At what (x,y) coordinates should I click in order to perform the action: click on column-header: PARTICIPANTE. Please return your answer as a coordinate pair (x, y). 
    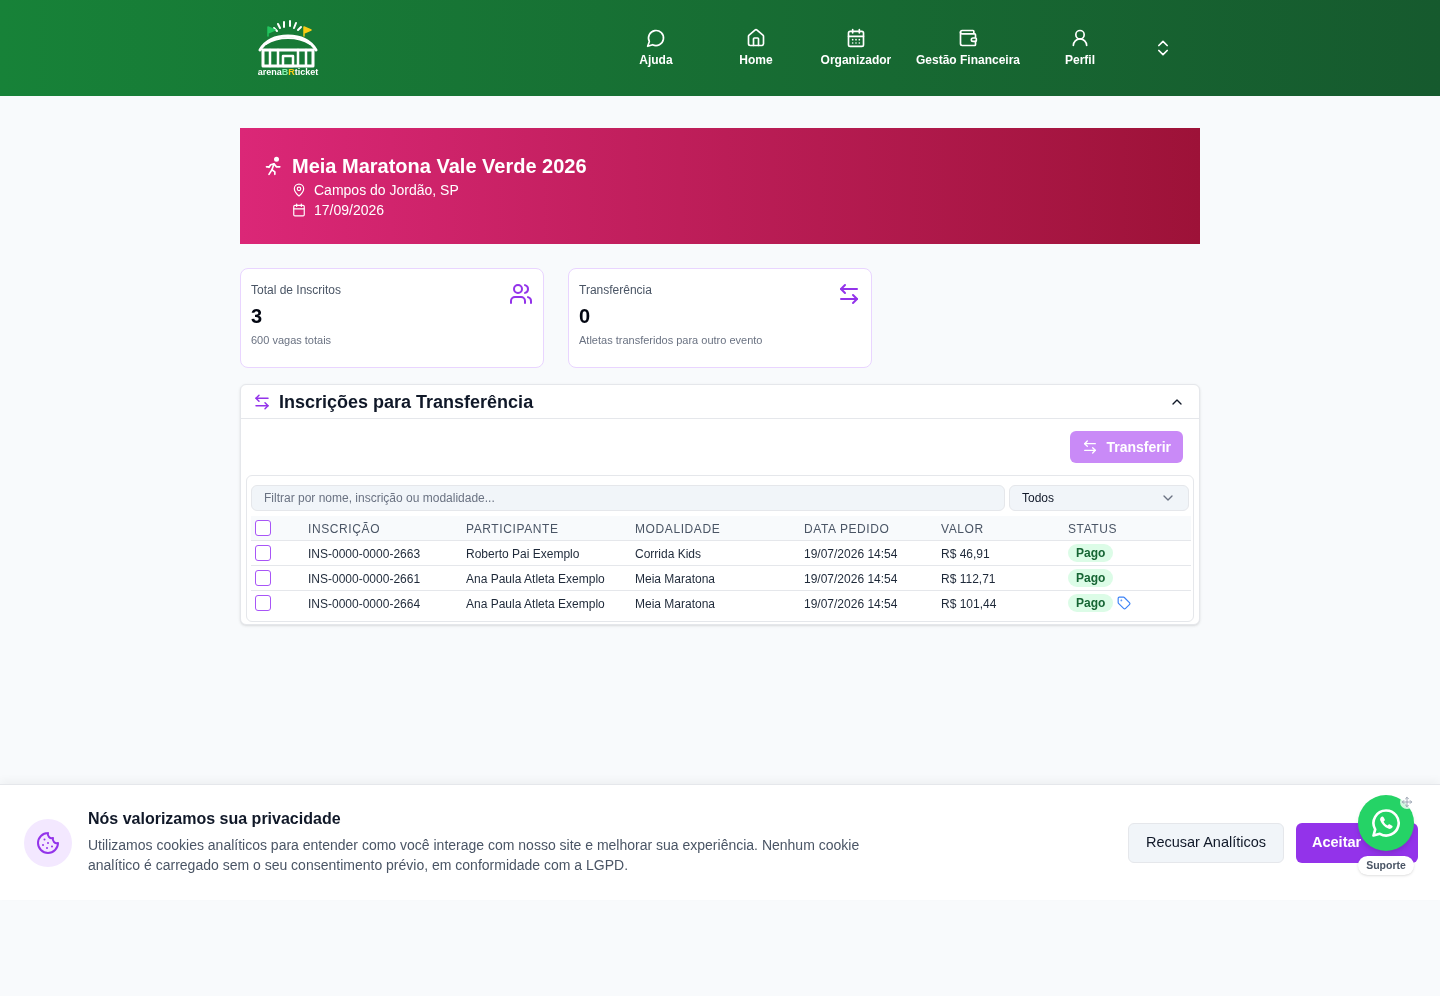
    Looking at the image, I should click on (512, 529).